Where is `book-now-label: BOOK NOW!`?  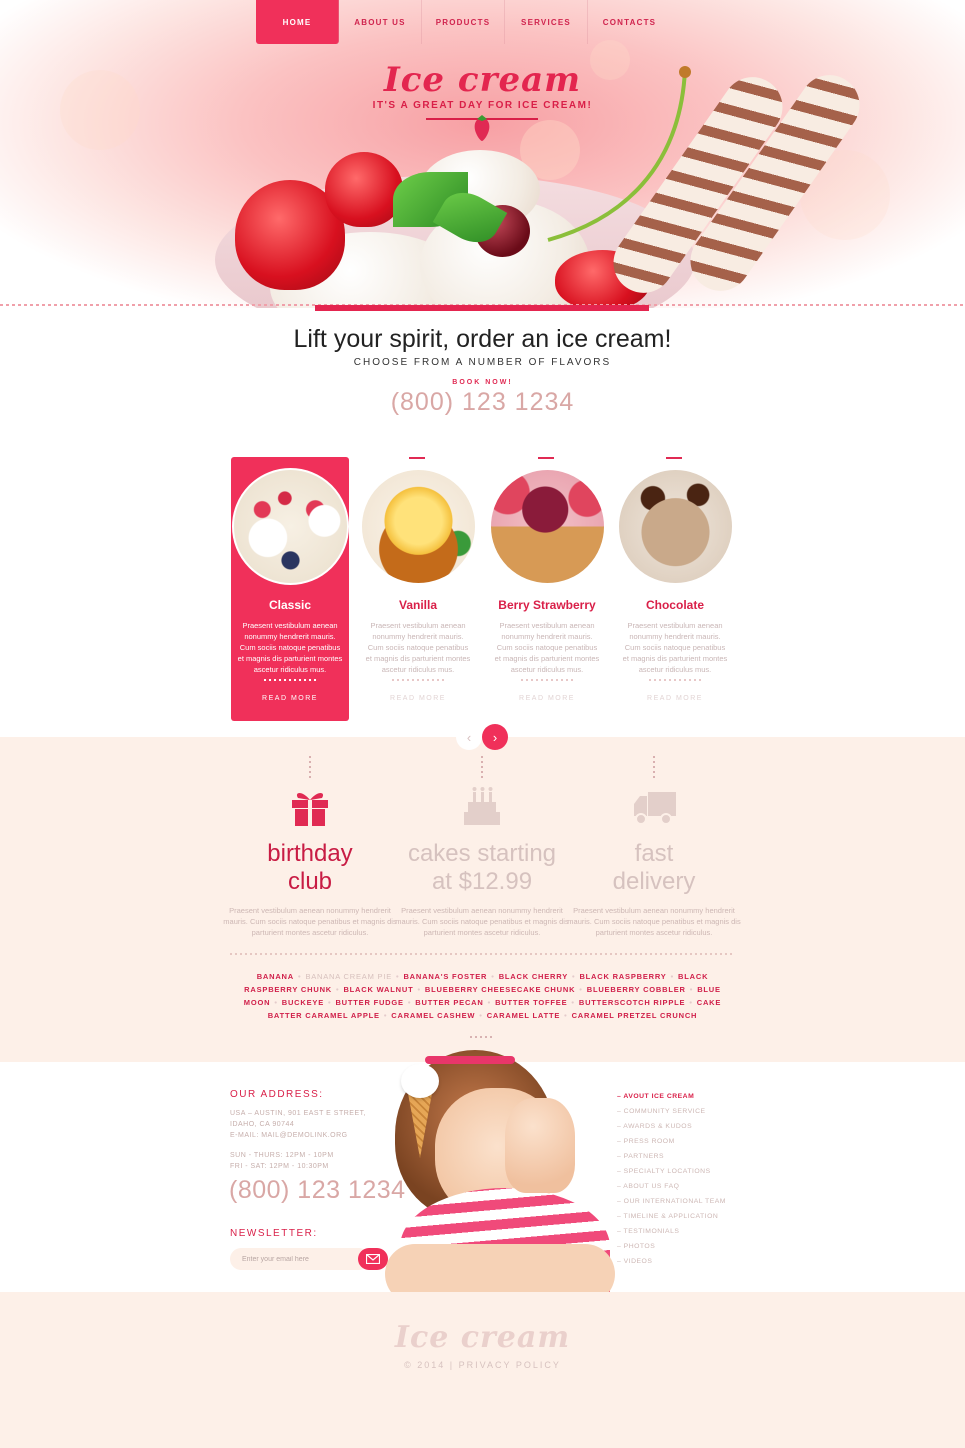
book-now-label: BOOK NOW! is located at coordinates (482, 382).